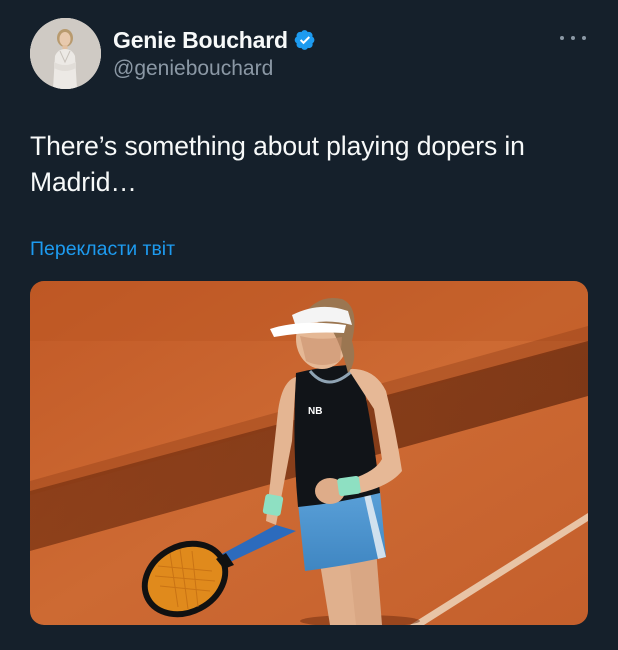 The image size is (618, 650). Describe the element at coordinates (102, 249) in the screenshot. I see `translate-tweet-link: Перекласти твіт` at that location.